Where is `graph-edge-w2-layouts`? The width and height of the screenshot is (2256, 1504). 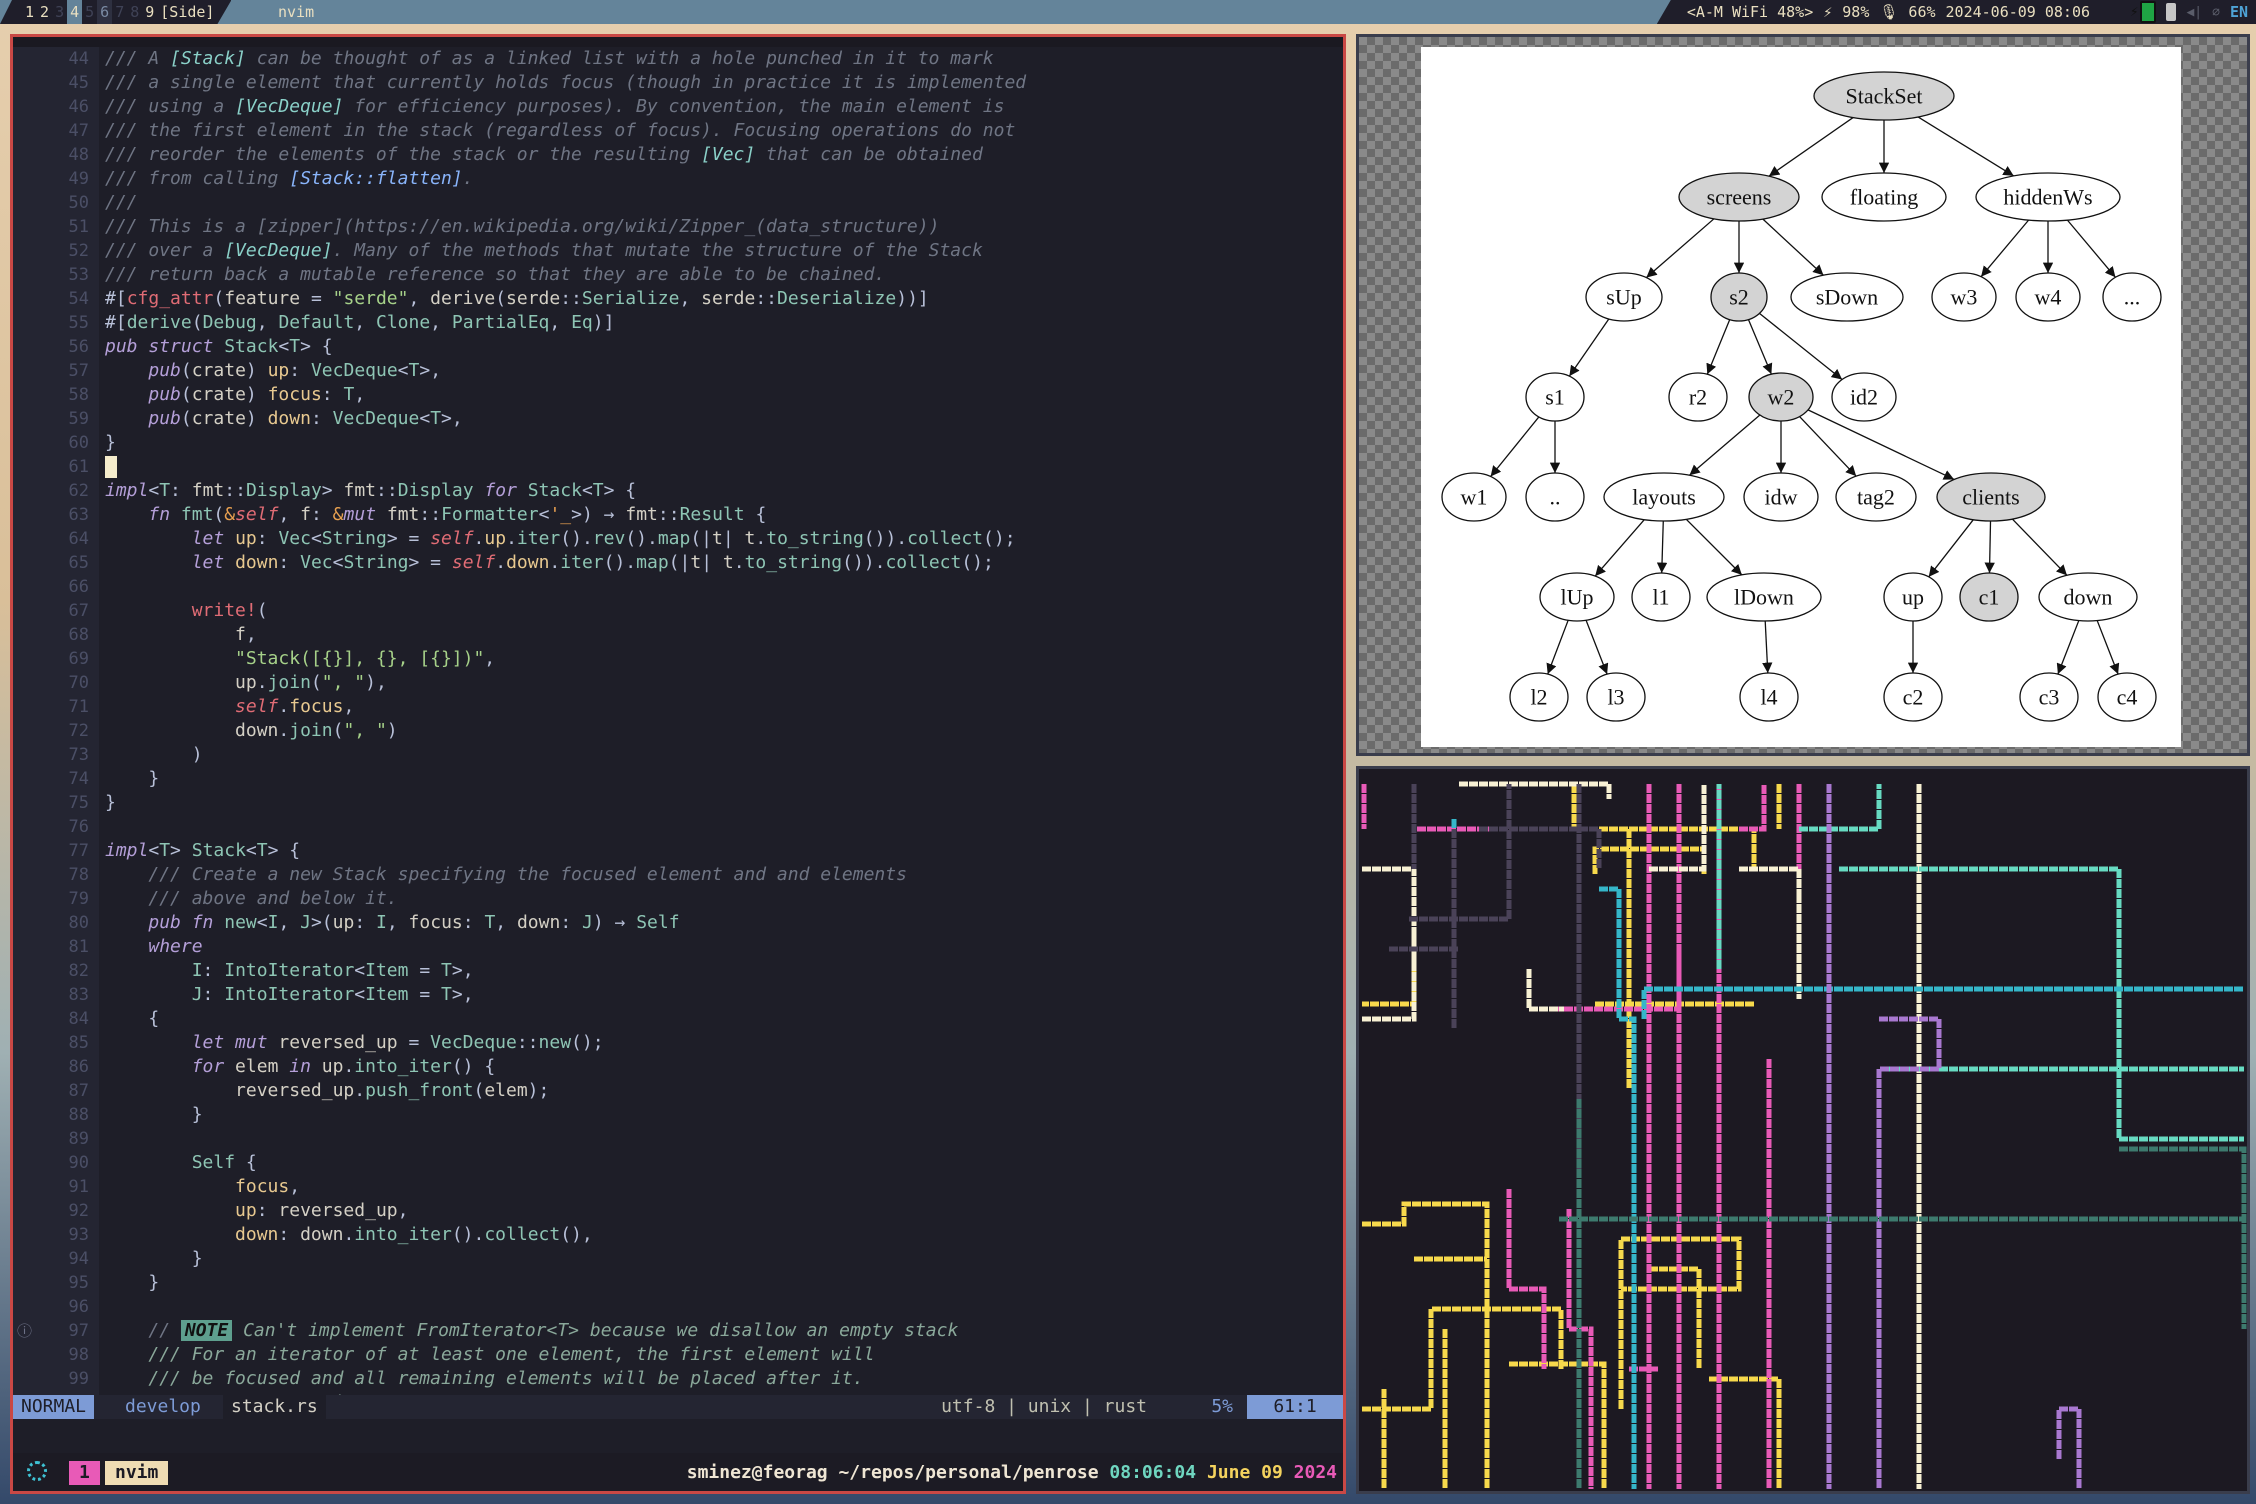 graph-edge-w2-layouts is located at coordinates (1725, 445).